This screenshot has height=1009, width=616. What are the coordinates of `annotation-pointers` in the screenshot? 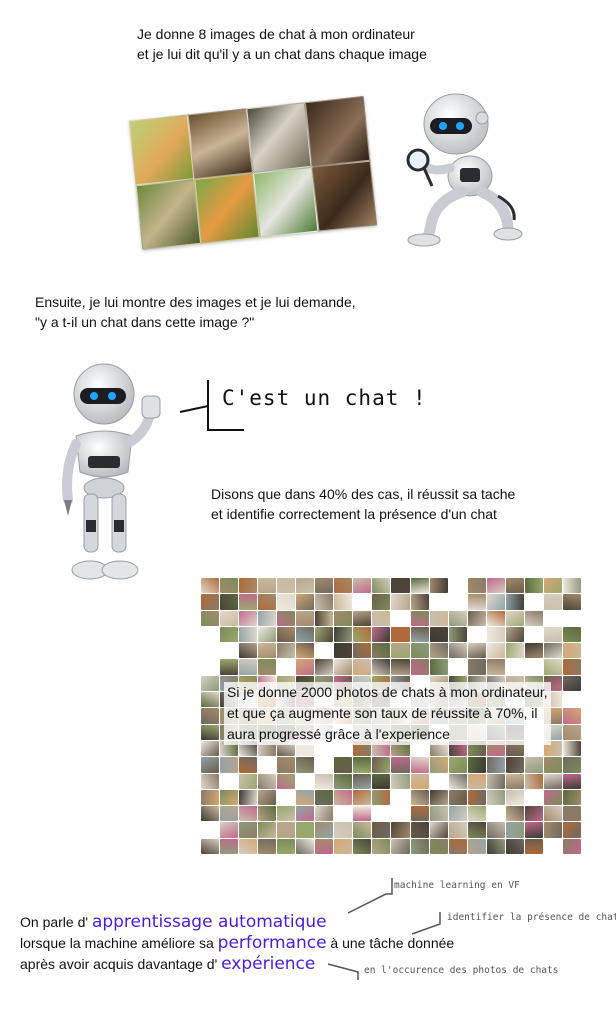 It's located at (384, 929).